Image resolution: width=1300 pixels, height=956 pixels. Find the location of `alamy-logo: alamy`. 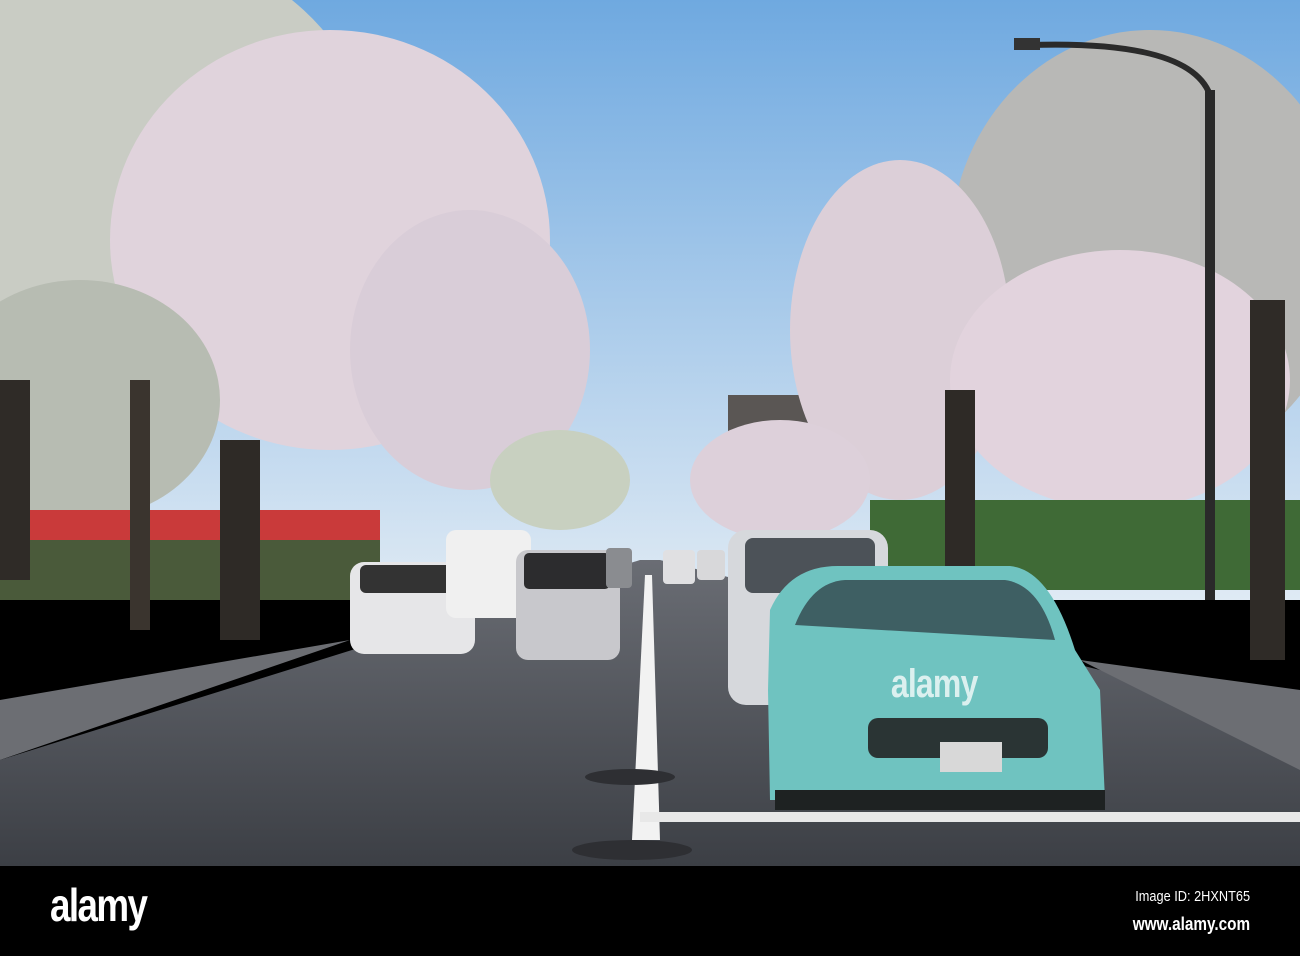

alamy-logo: alamy is located at coordinates (99, 905).